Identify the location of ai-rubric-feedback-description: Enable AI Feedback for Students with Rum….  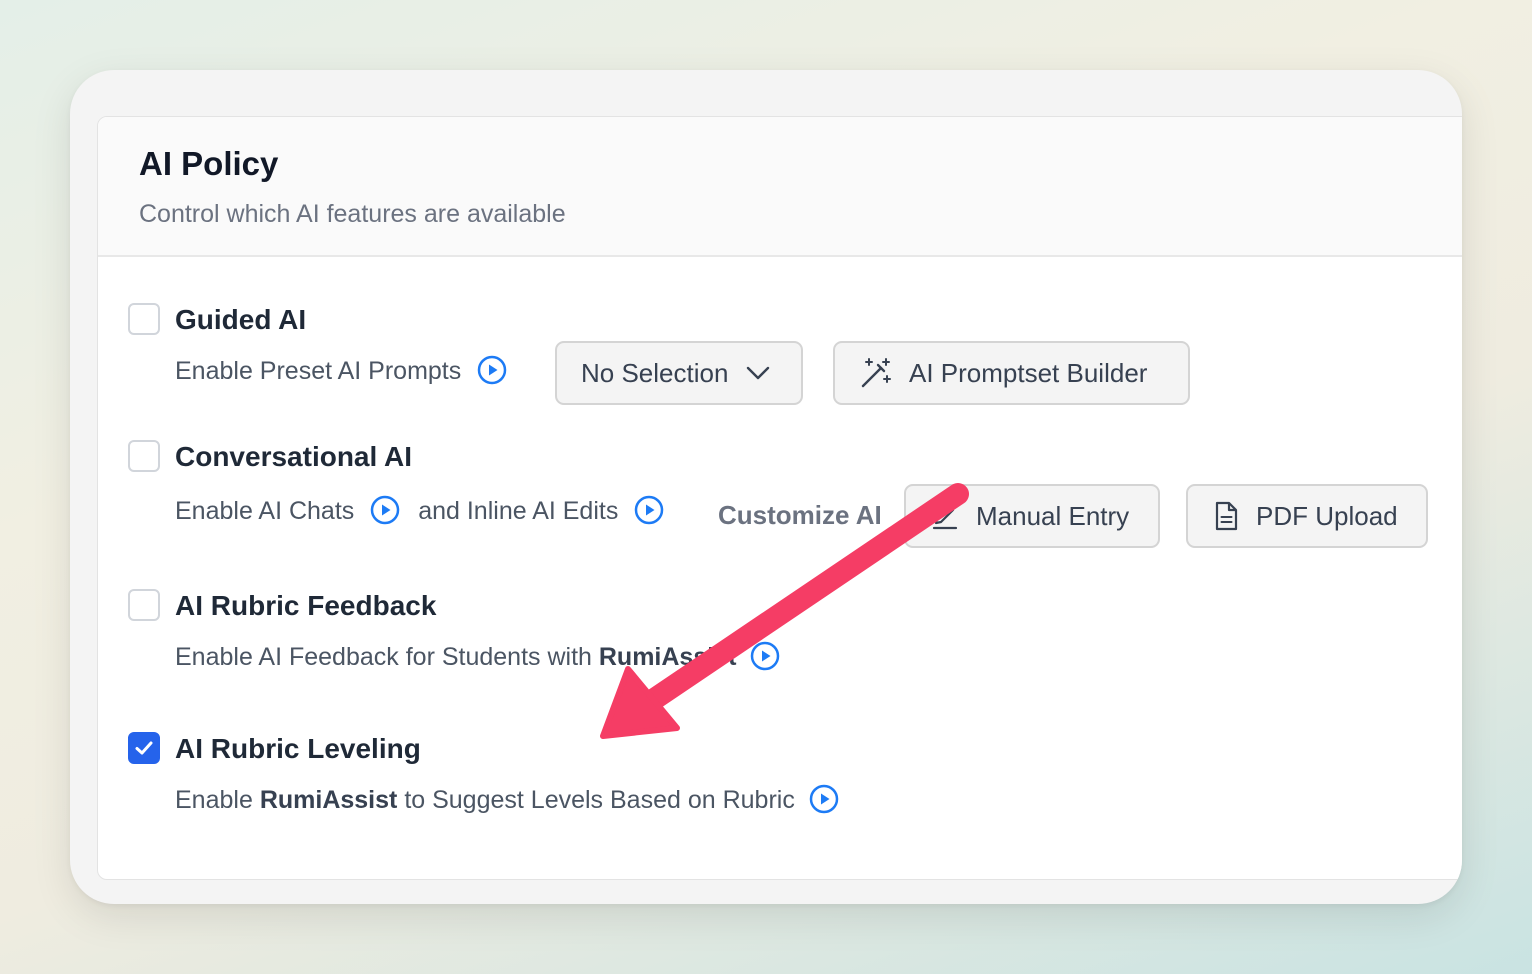
(478, 656).